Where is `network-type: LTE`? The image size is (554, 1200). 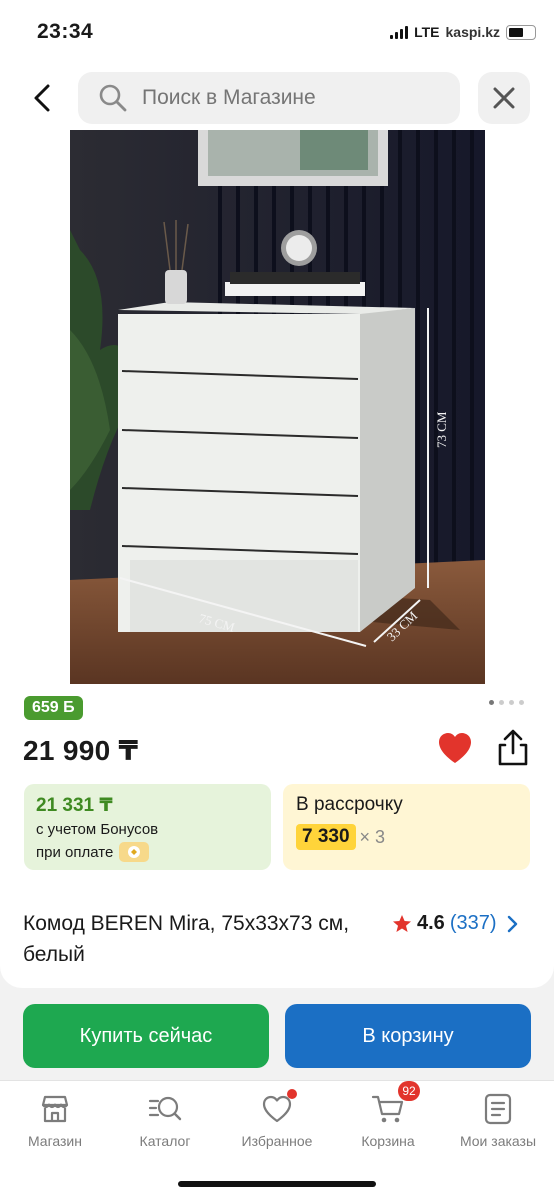
network-type: LTE is located at coordinates (427, 32).